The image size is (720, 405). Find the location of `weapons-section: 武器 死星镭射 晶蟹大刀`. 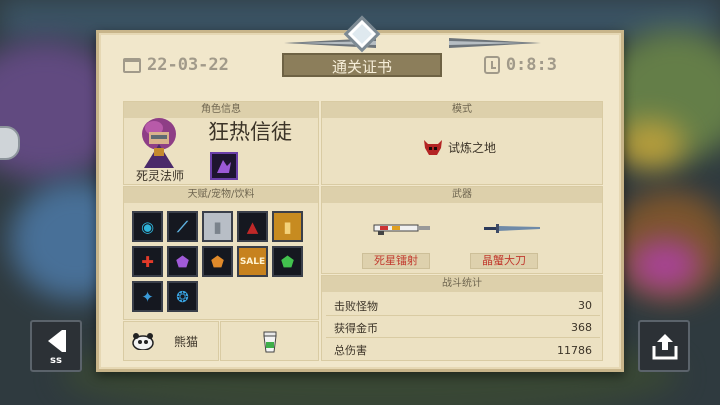

weapons-section: 武器 死星镭射 晶蟹大刀 is located at coordinates (462, 230).